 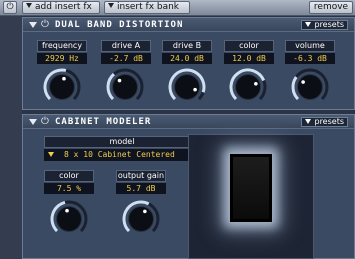 I want to click on param-label: output gain, so click(x=141, y=176).